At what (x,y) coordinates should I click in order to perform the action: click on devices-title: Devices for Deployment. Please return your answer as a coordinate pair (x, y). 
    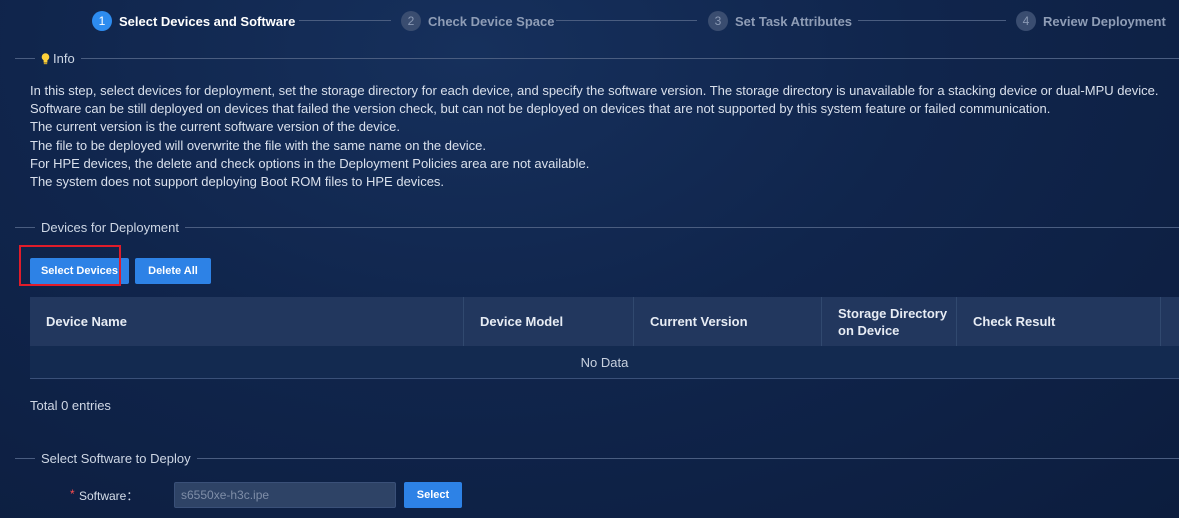
    Looking at the image, I should click on (110, 227).